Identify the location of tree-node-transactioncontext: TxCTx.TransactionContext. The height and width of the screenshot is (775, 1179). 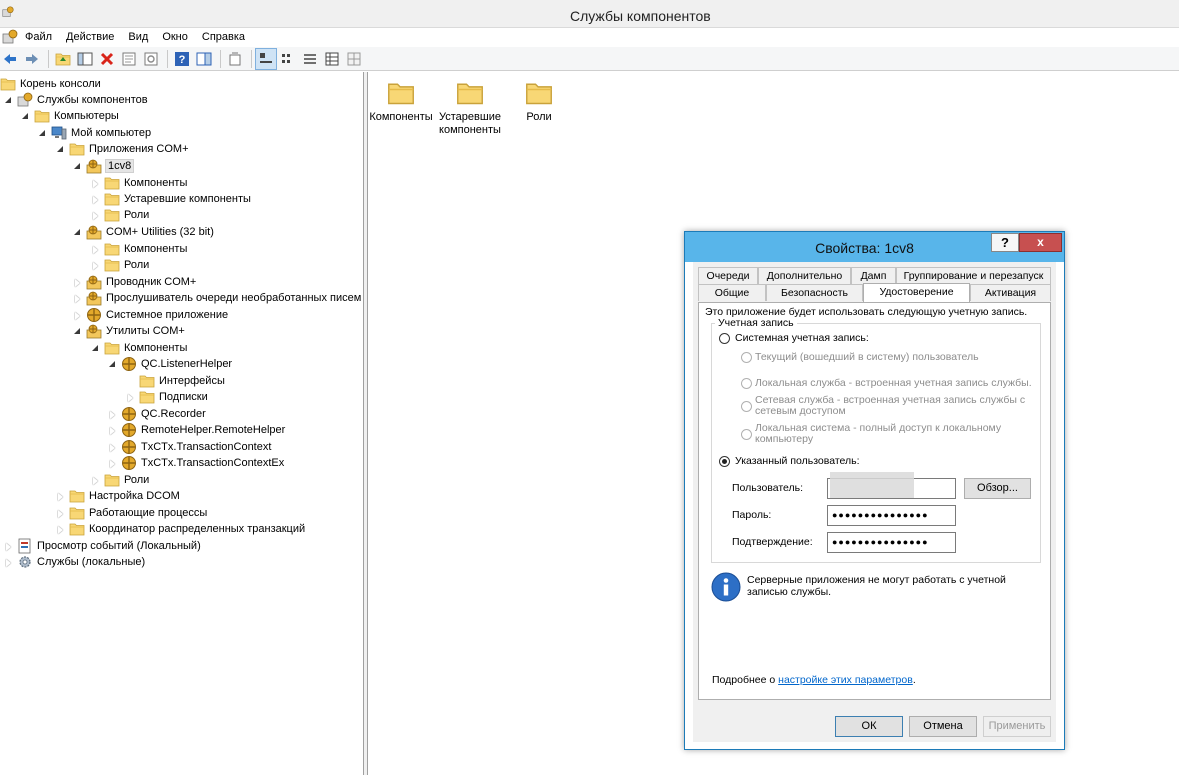
(189, 447).